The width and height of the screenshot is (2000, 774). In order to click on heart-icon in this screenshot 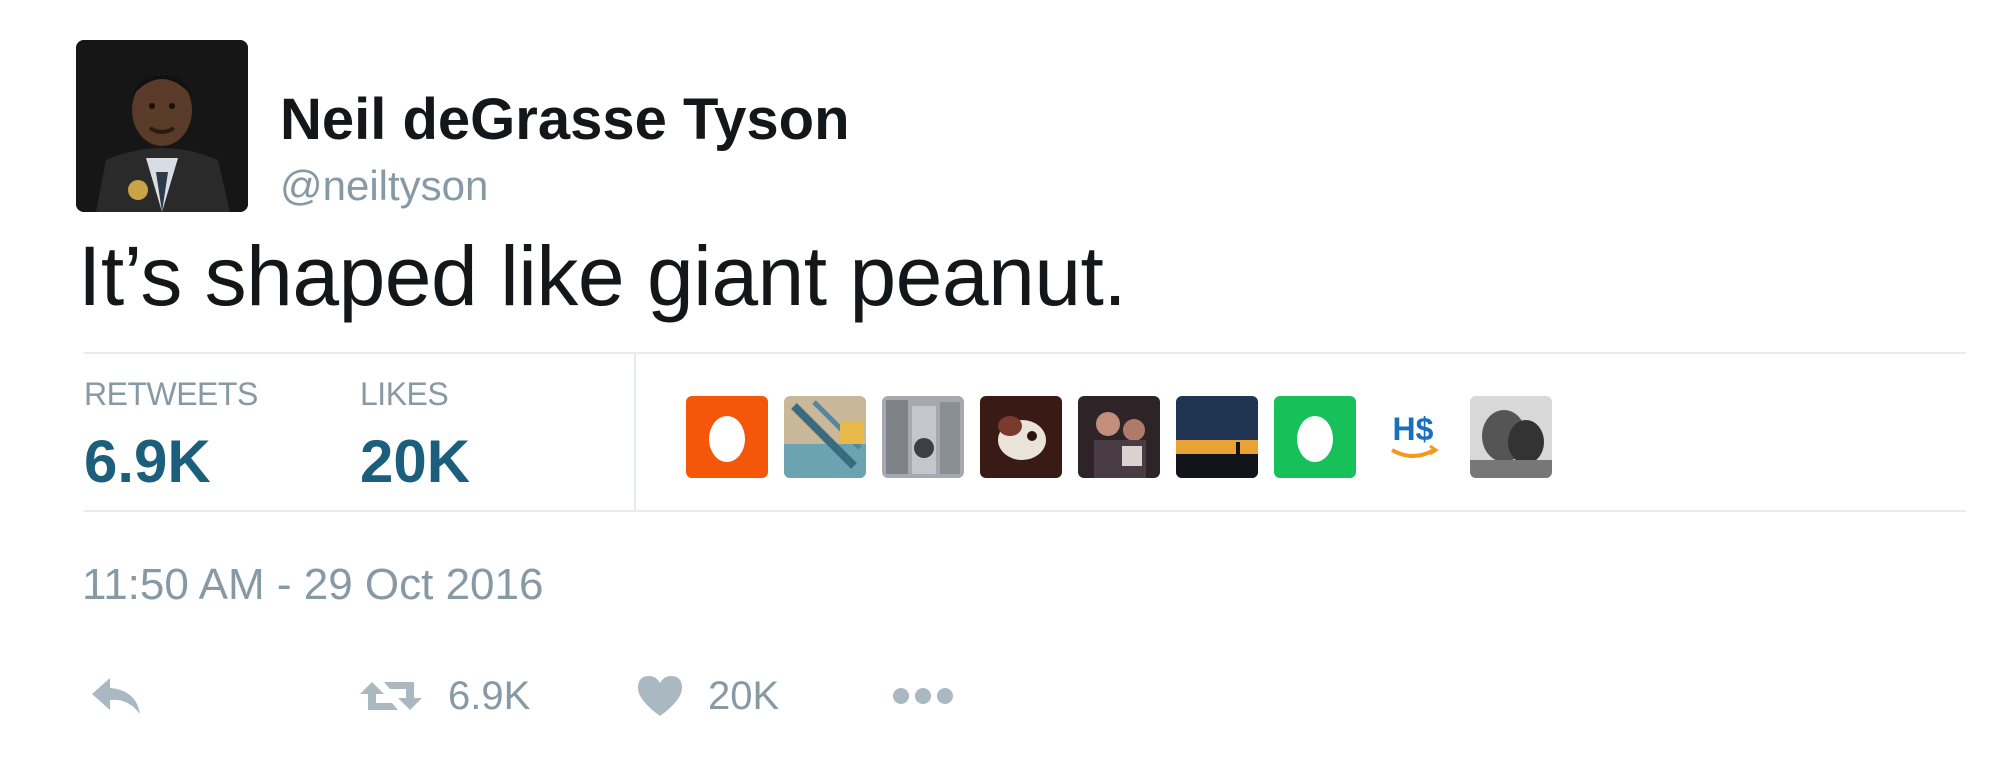, I will do `click(660, 696)`.